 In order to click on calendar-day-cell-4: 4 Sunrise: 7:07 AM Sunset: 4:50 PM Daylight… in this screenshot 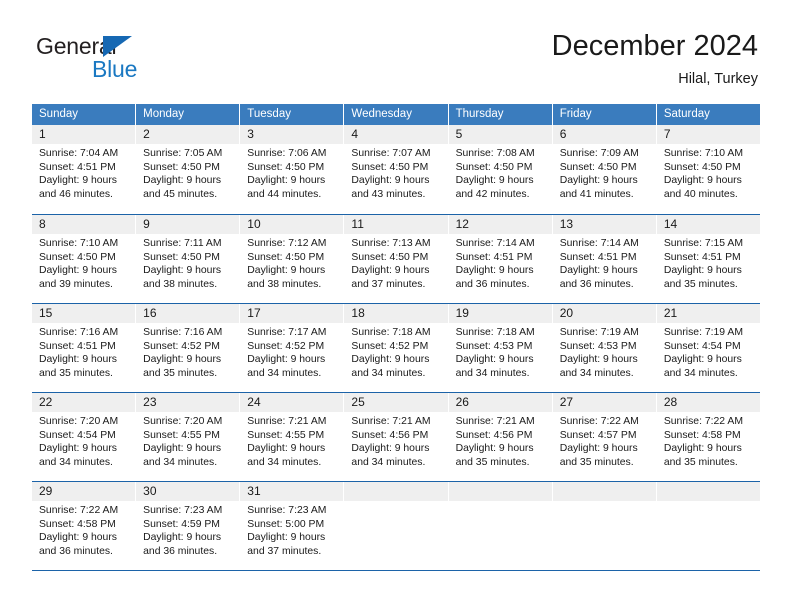, I will do `click(396, 169)`.